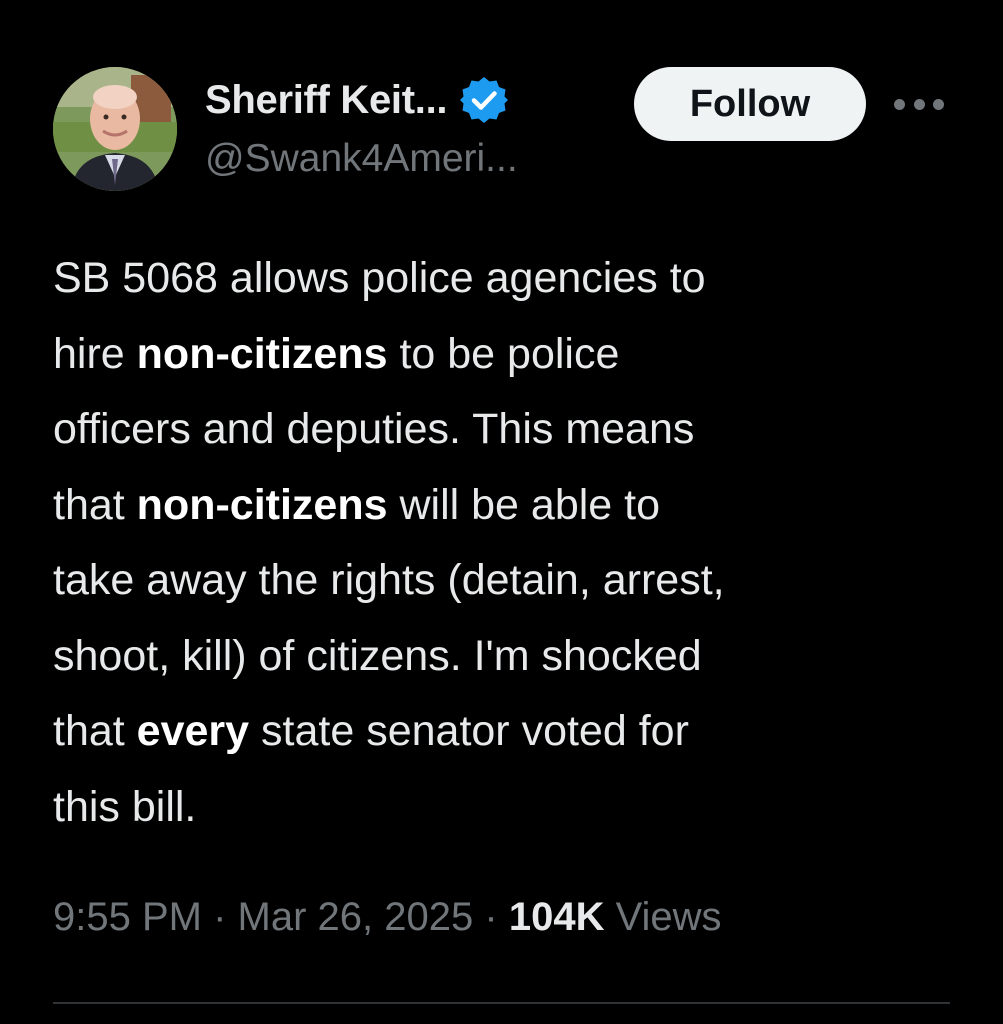 The image size is (1003, 1024). I want to click on tweet-line: that every state senator voted for, so click(371, 731).